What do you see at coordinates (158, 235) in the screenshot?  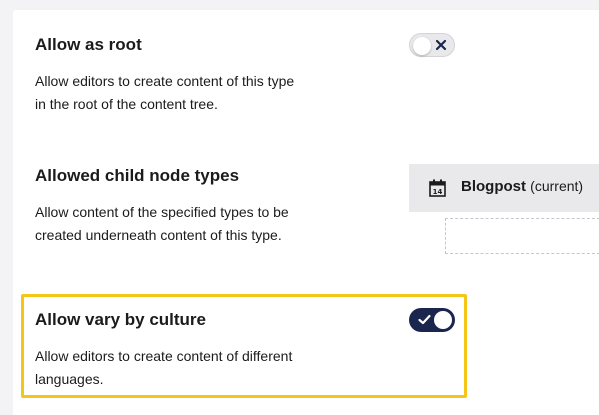 I see `allowed-child-description-line-2: created underneath content of this type.` at bounding box center [158, 235].